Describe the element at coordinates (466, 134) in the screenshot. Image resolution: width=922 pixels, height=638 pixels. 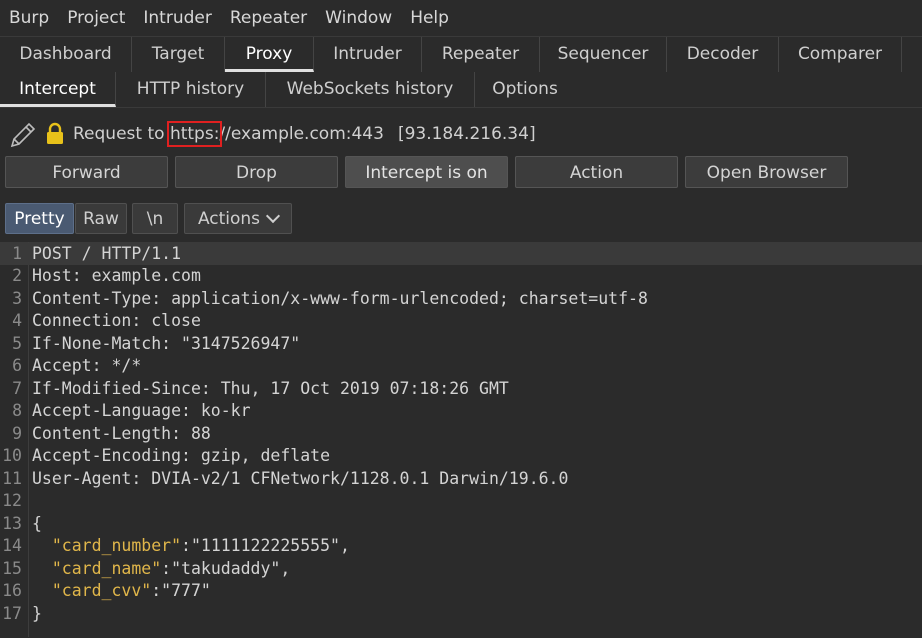
I see `request-ip: [93.184.216.34]` at that location.